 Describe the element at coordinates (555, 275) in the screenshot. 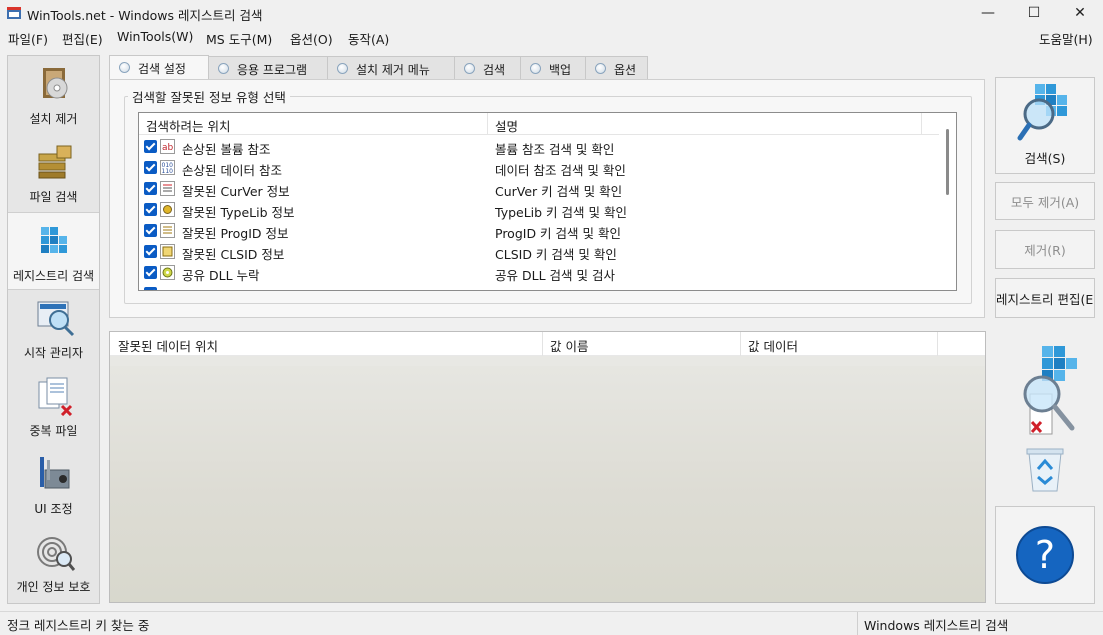

I see `row-description: 공유 DLL 검색 및 검사` at that location.